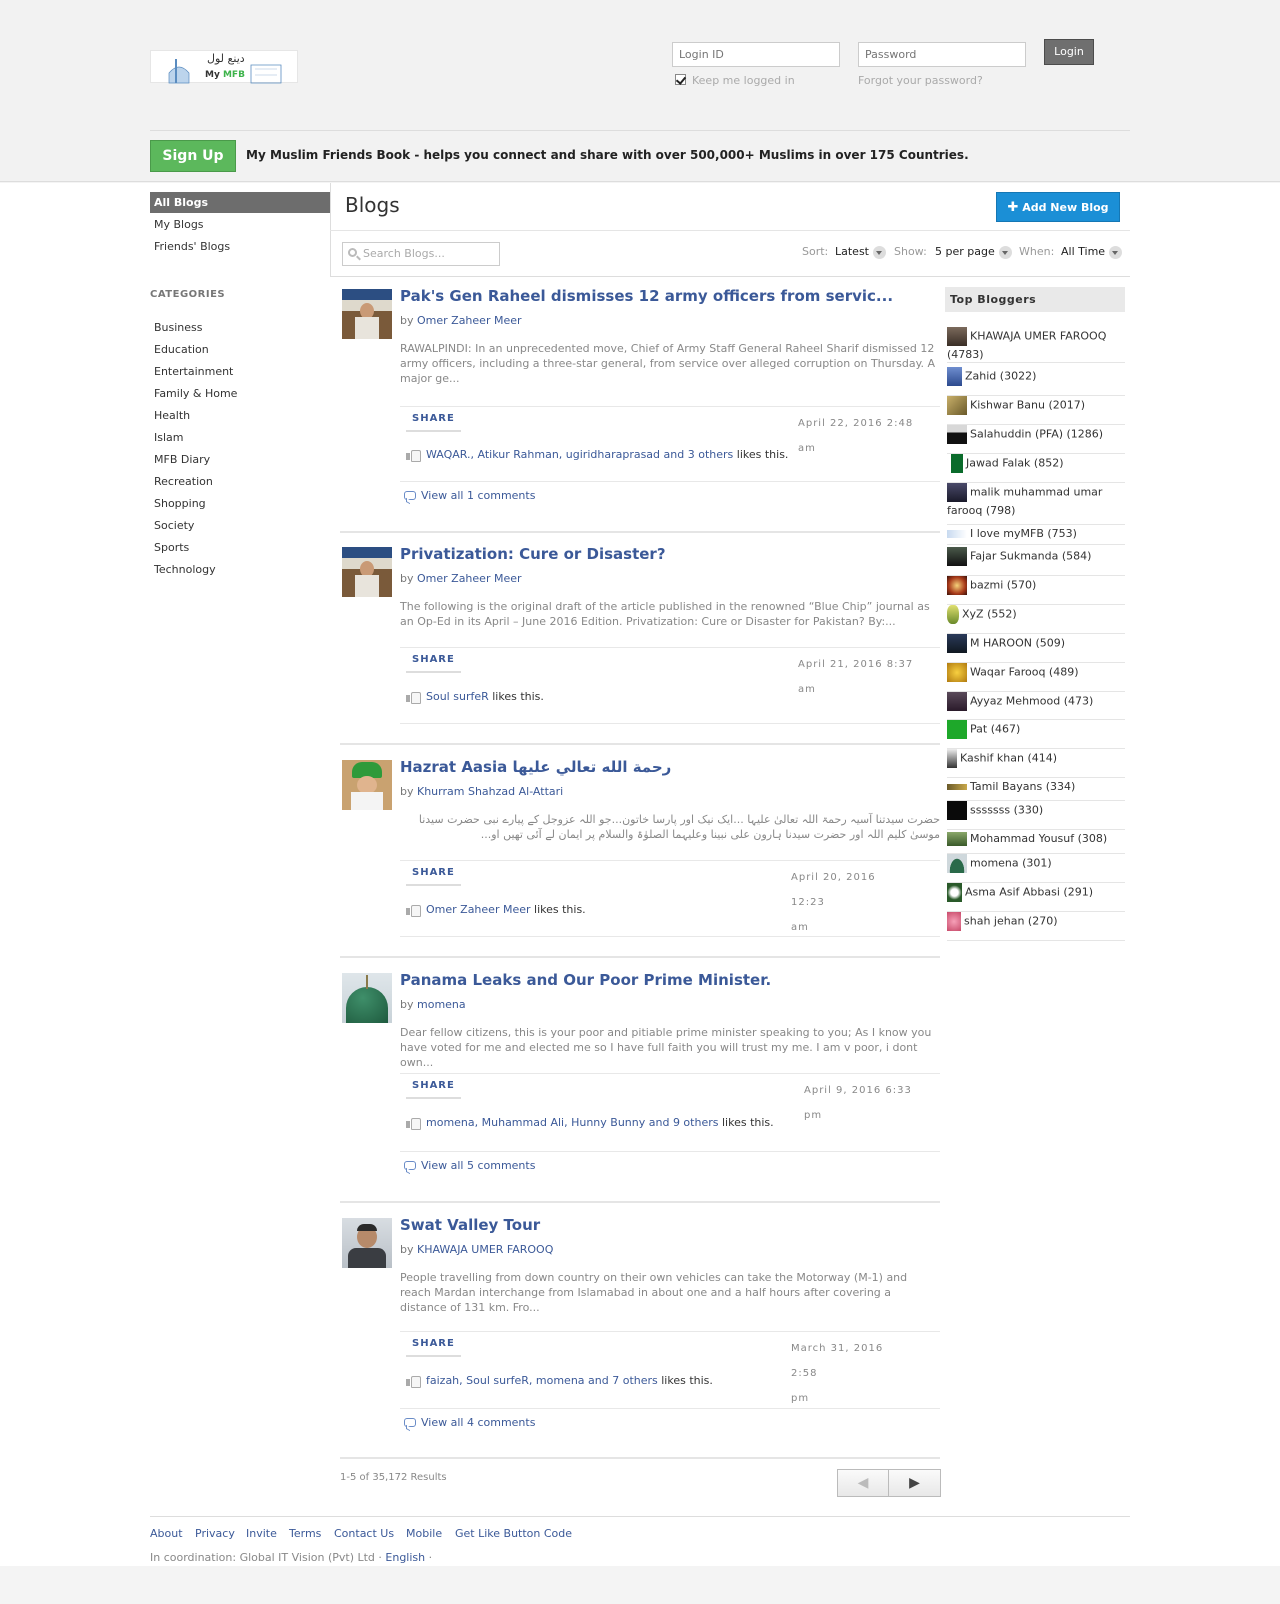 The width and height of the screenshot is (1280, 1604). Describe the element at coordinates (1015, 463) in the screenshot. I see `blogger-name: Jawad Falak (852)` at that location.